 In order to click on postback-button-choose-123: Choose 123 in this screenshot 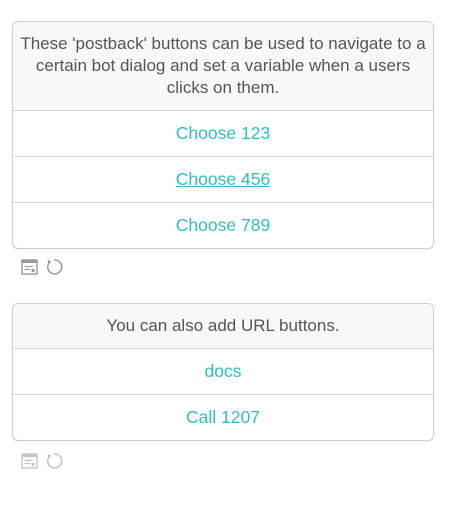, I will do `click(223, 134)`.